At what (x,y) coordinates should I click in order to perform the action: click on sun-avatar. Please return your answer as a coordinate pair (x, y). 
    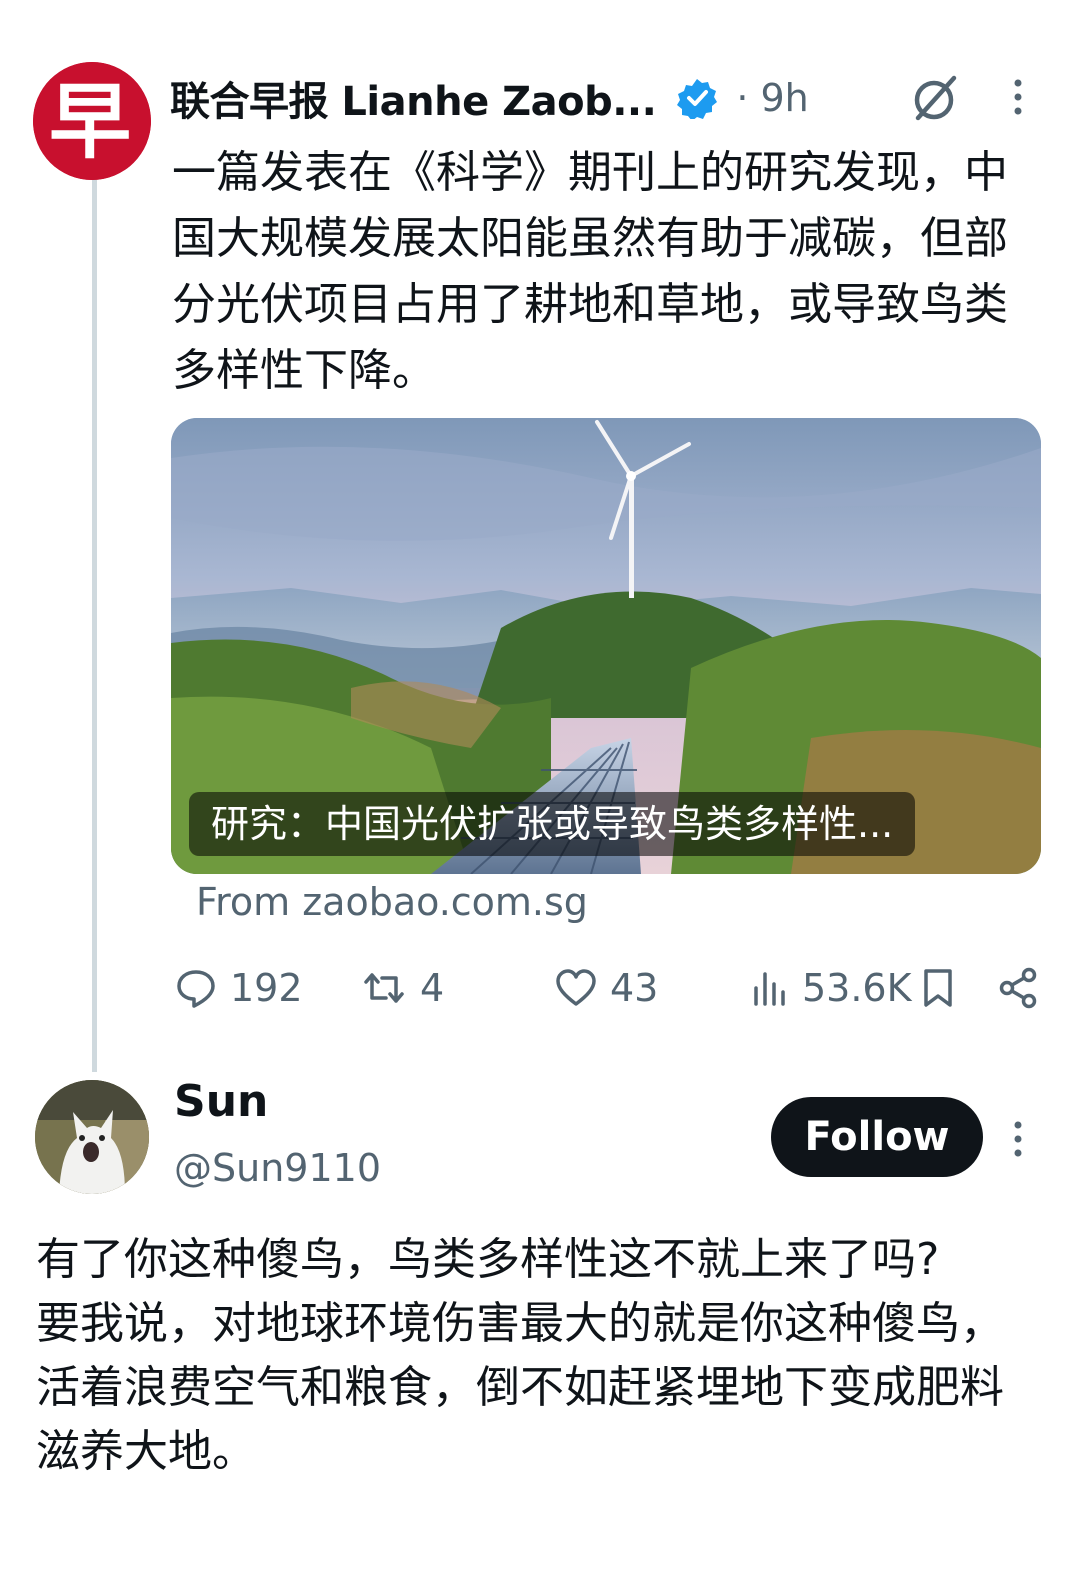
    Looking at the image, I should click on (92, 1137).